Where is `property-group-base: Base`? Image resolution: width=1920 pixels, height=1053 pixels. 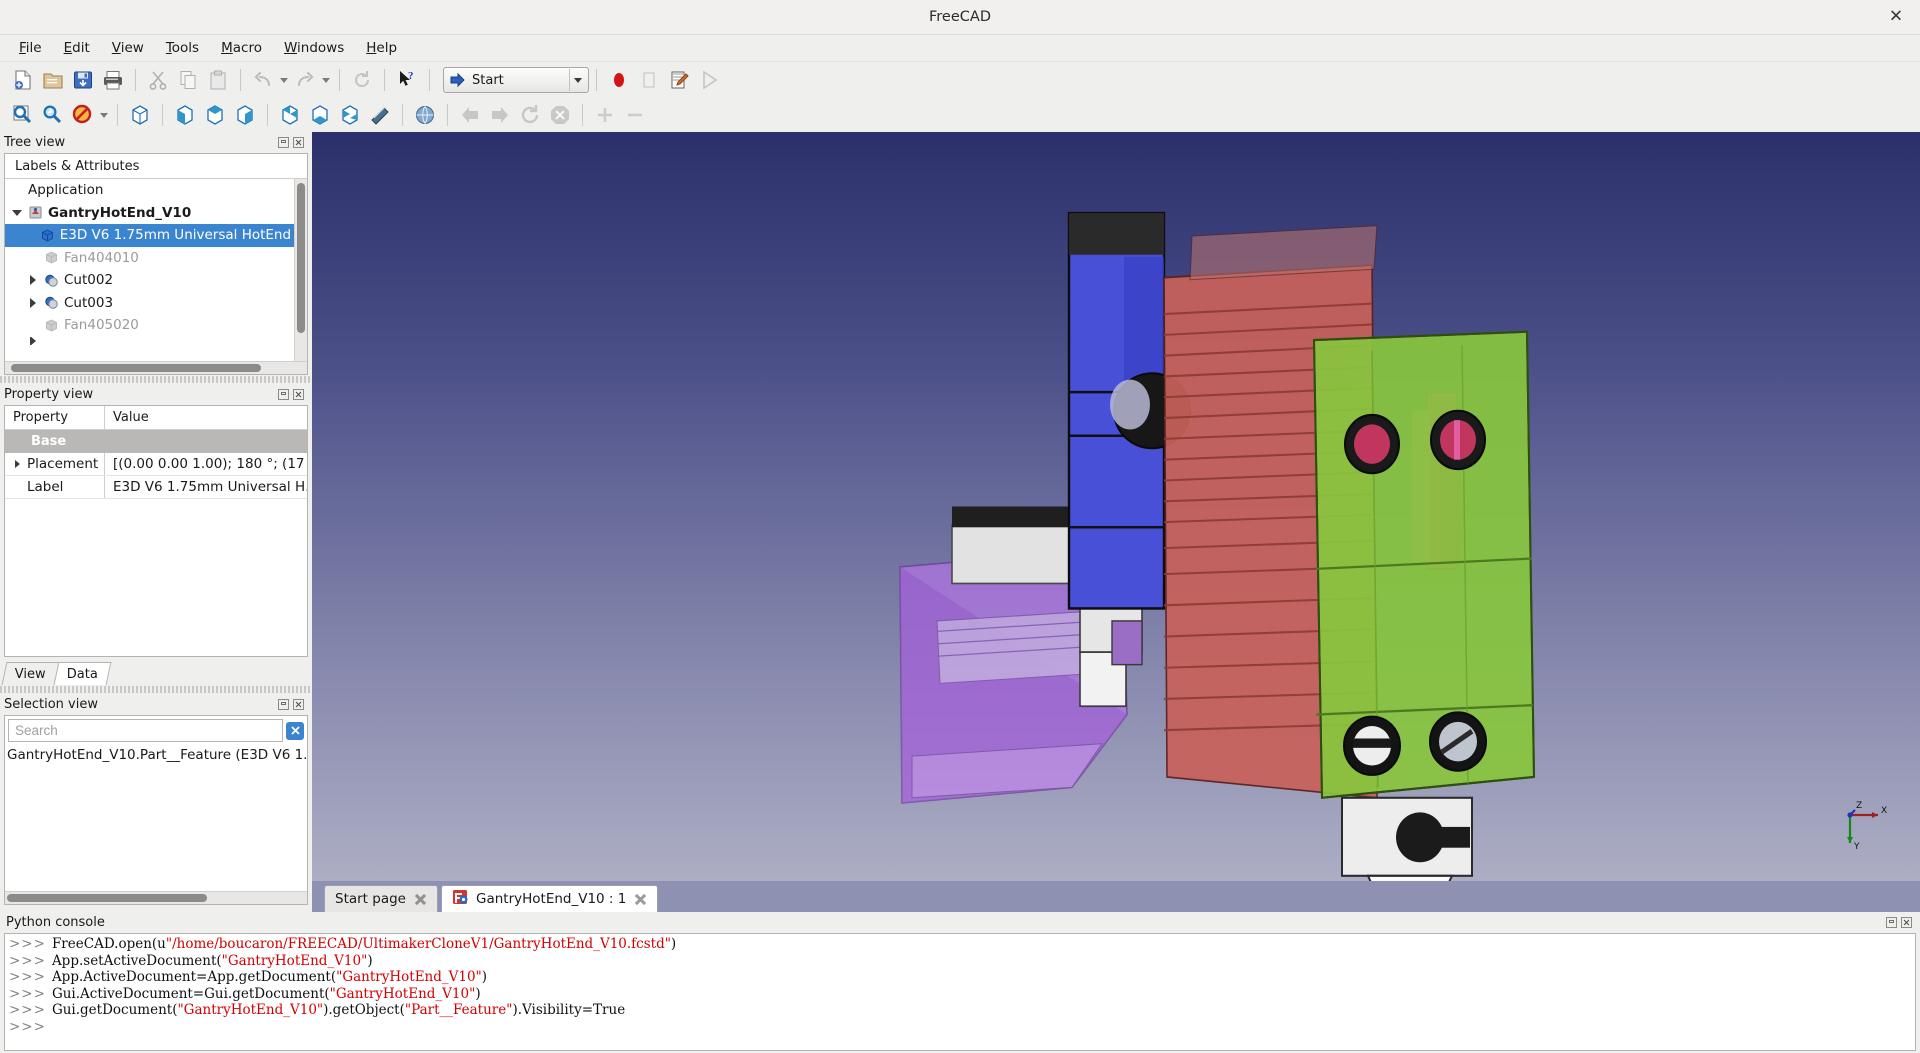
property-group-base: Base is located at coordinates (156, 441).